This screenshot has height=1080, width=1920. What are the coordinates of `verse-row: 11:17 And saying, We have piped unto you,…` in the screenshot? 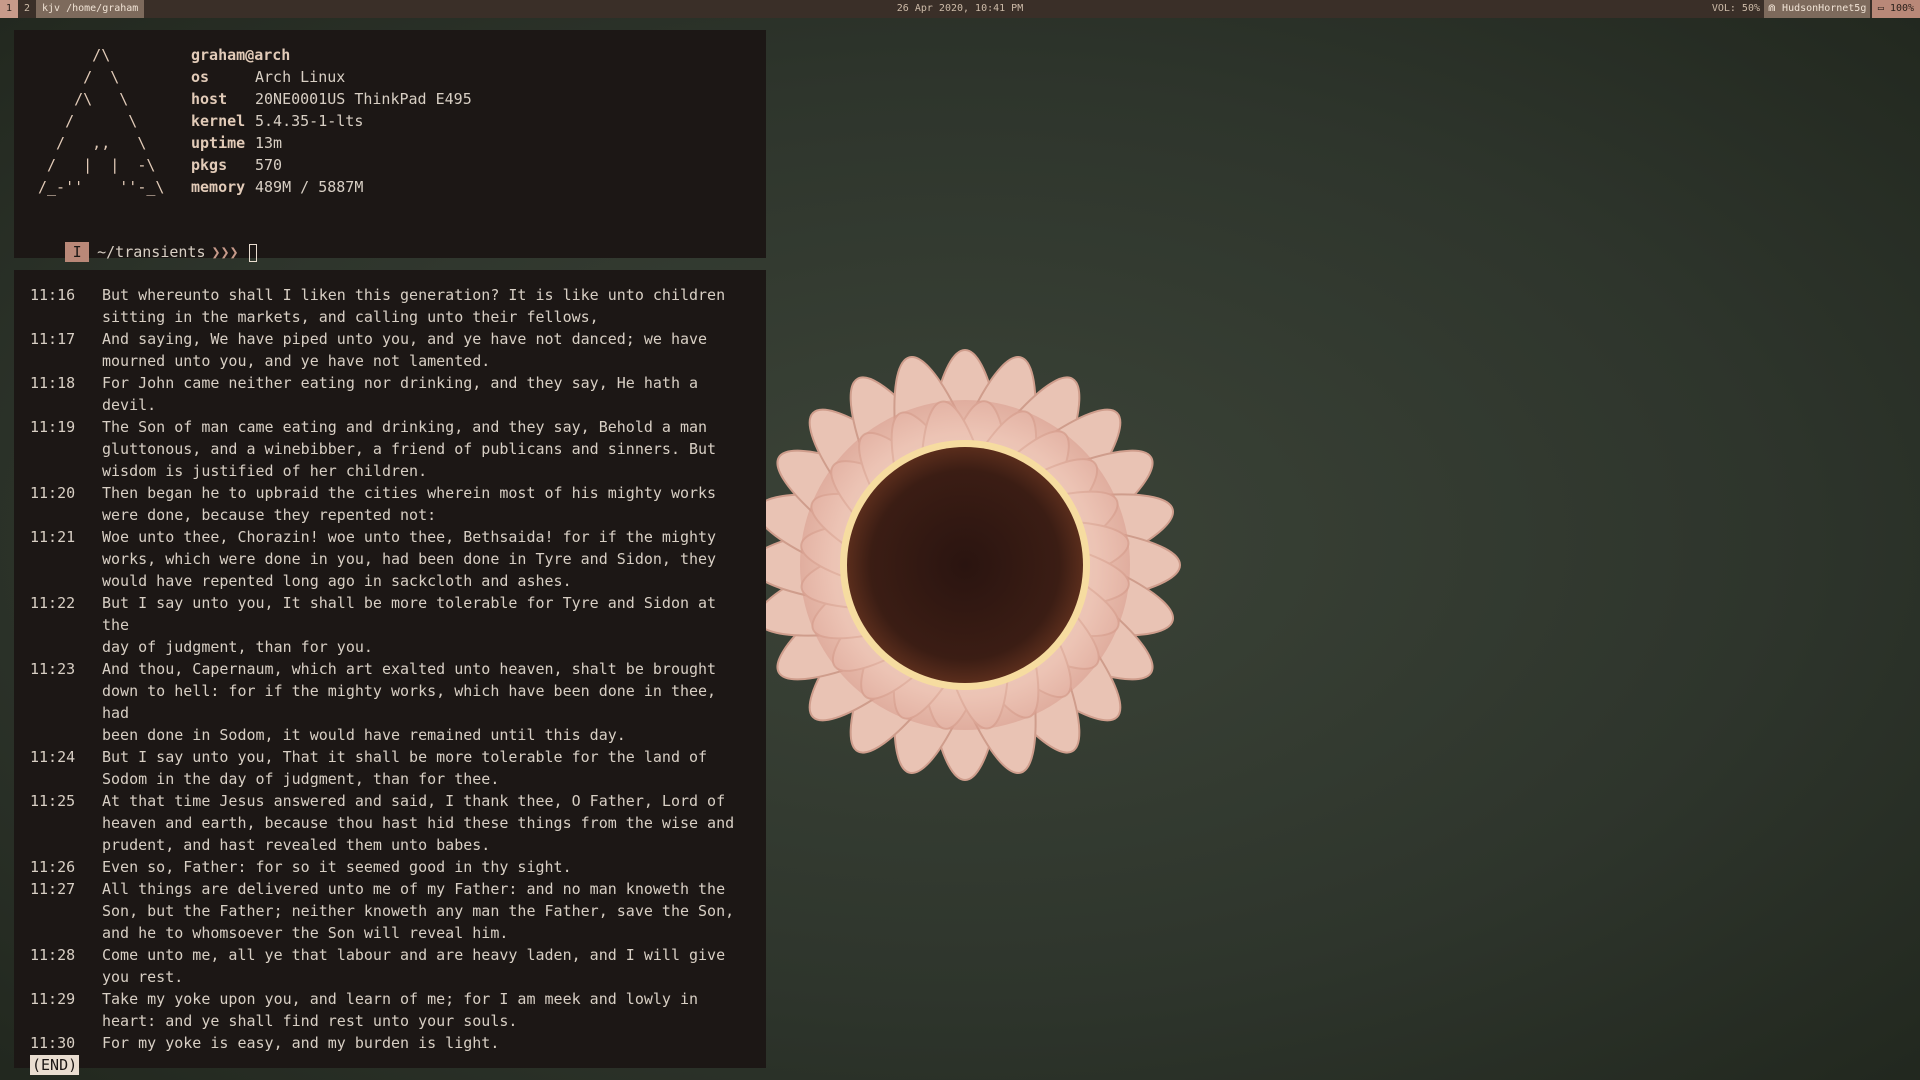 It's located at (395, 350).